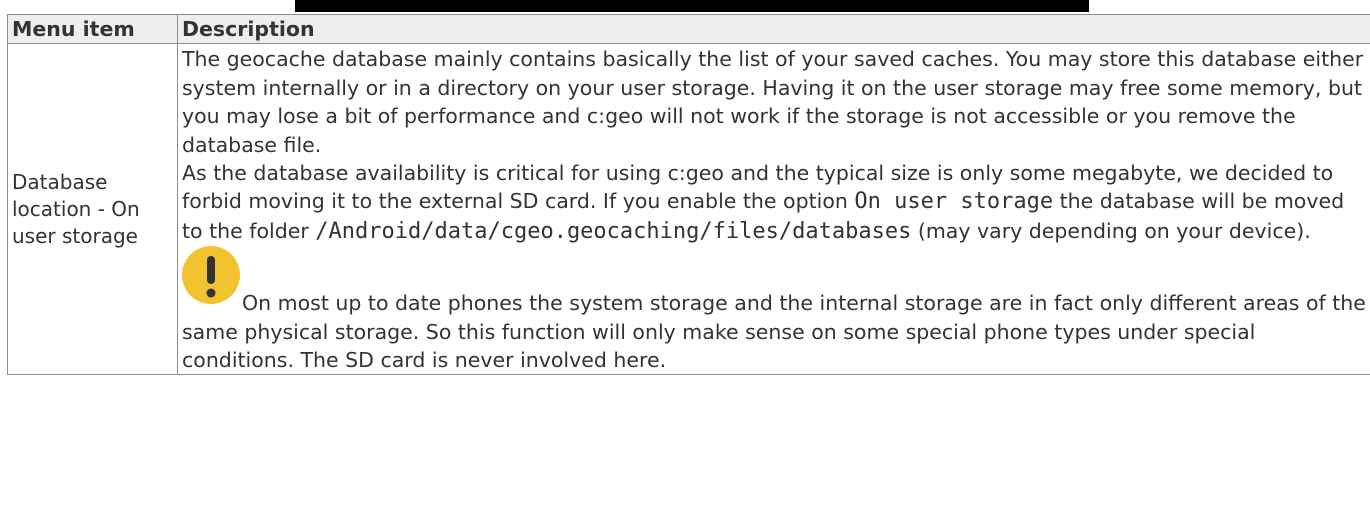 The width and height of the screenshot is (1370, 514). What do you see at coordinates (92, 29) in the screenshot?
I see `header-menu-item: Menu item` at bounding box center [92, 29].